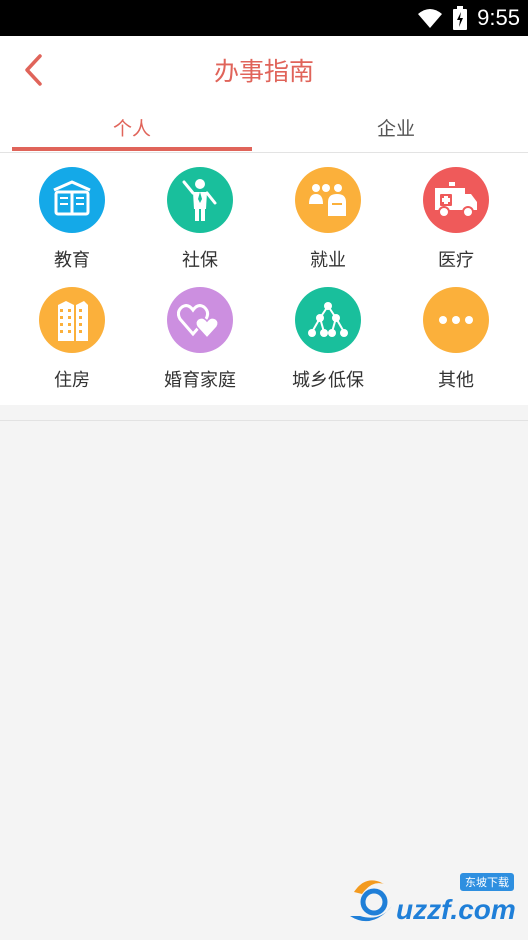 This screenshot has height=940, width=528. I want to click on service-label: 医疗, so click(456, 260).